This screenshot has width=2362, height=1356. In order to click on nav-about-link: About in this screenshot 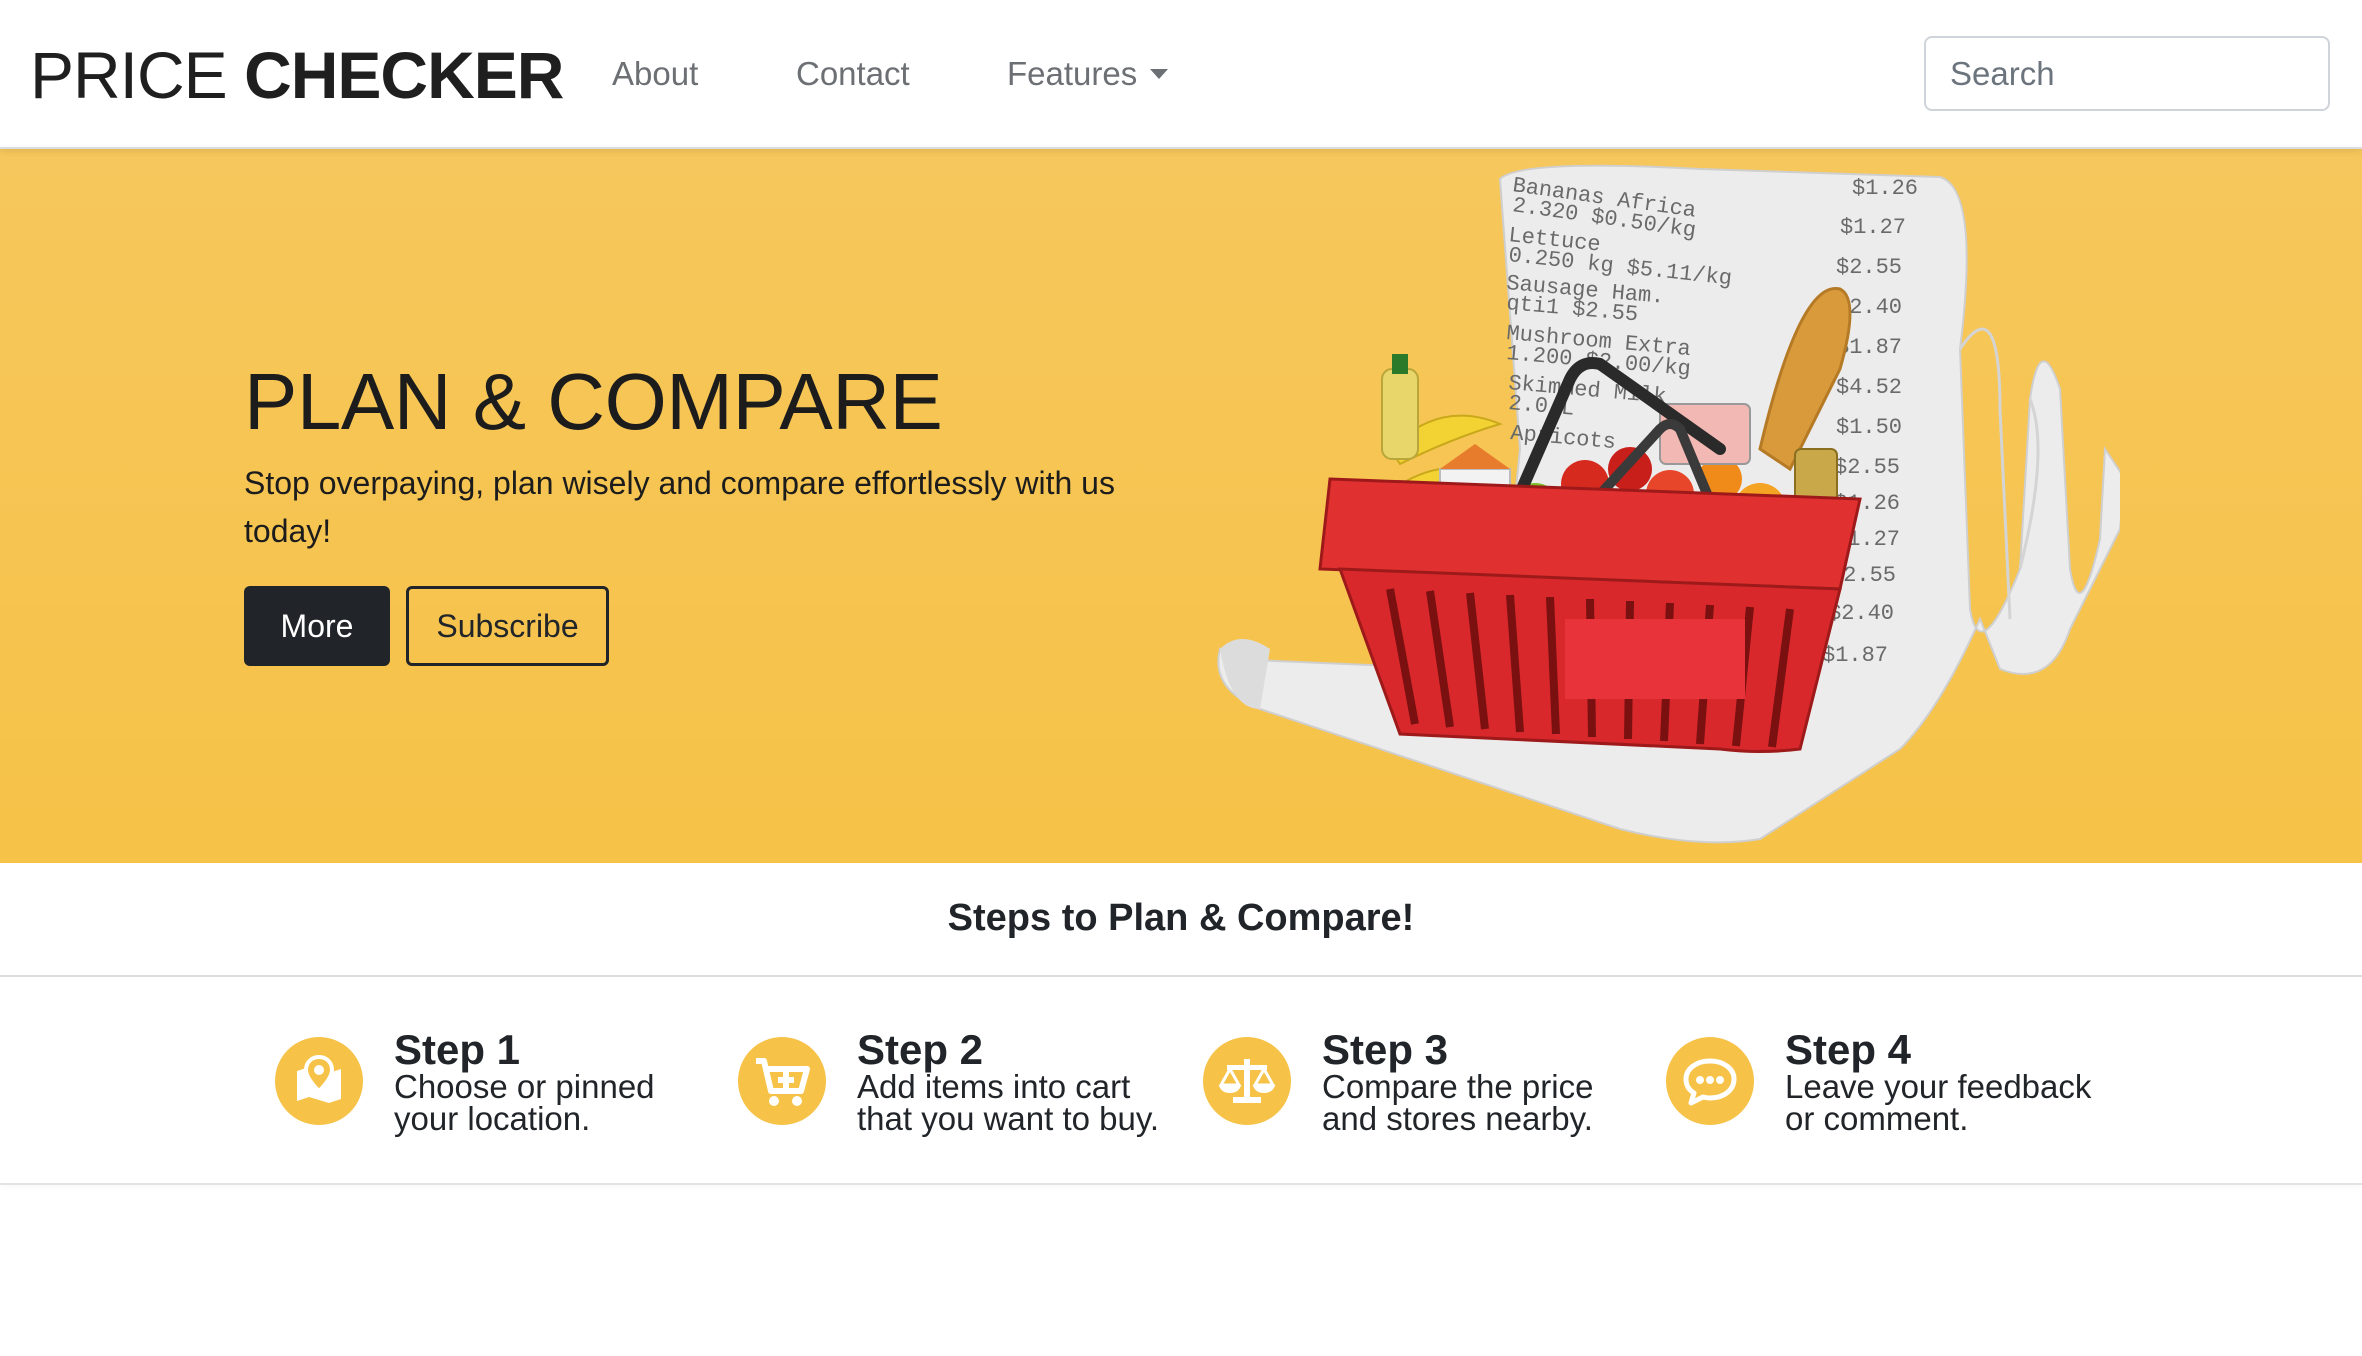, I will do `click(655, 74)`.